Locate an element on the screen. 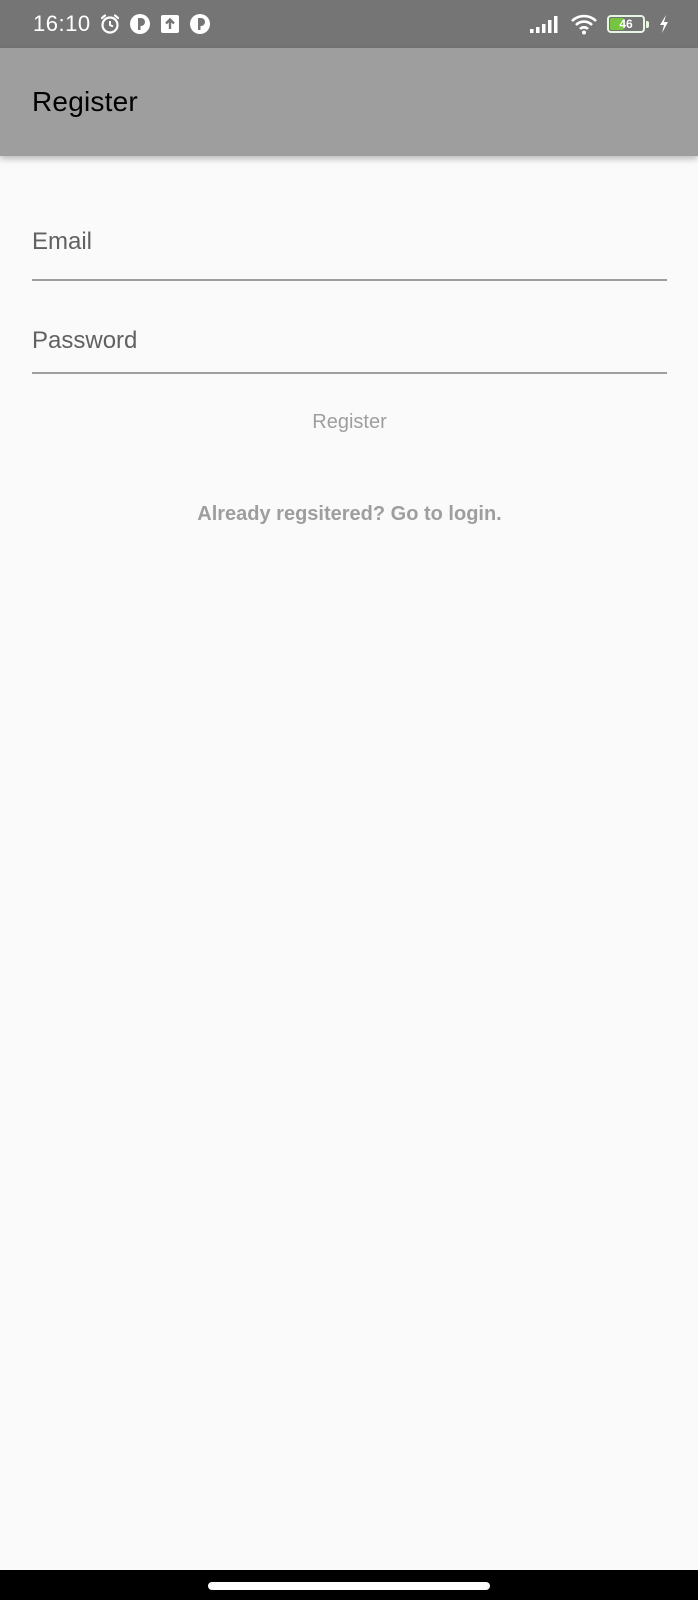 The height and width of the screenshot is (1600, 698). email-field-container is located at coordinates (349, 241).